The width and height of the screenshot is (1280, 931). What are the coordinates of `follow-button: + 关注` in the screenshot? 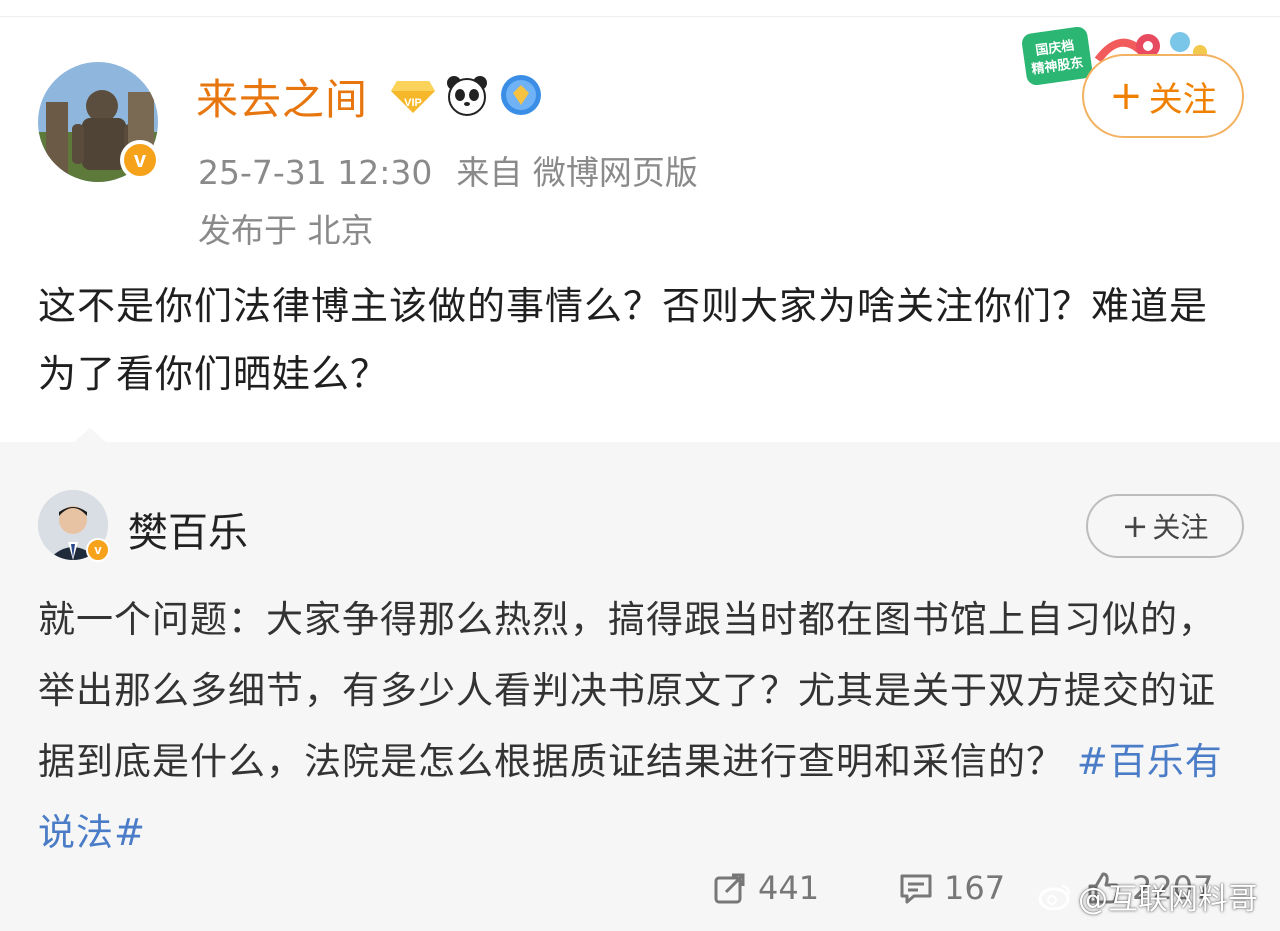 It's located at (1163, 96).